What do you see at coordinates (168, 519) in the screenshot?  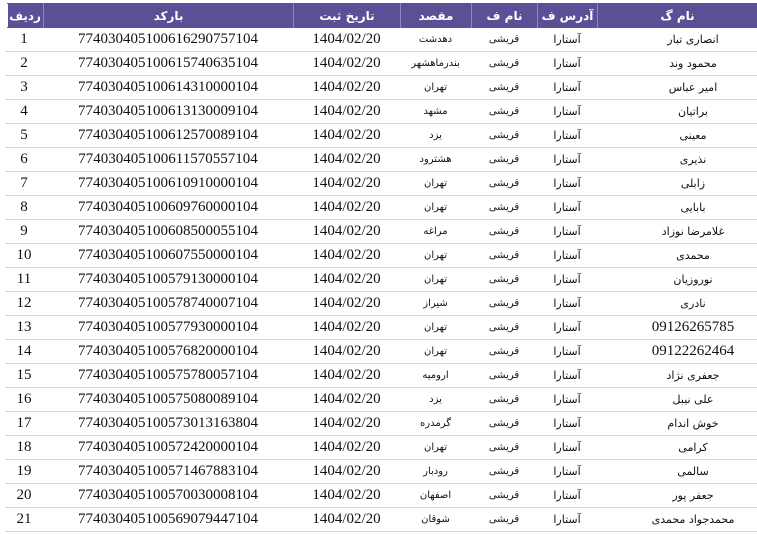 I see `cell-barcode: 774030405100569079447104` at bounding box center [168, 519].